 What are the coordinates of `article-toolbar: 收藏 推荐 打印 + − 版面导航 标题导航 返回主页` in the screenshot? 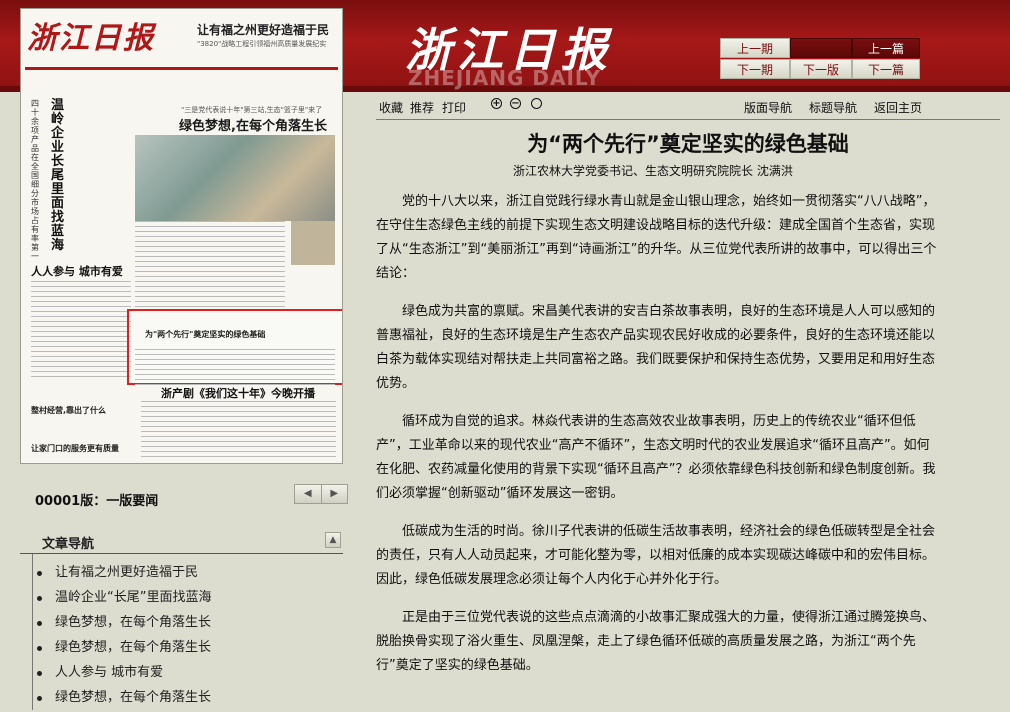 It's located at (688, 107).